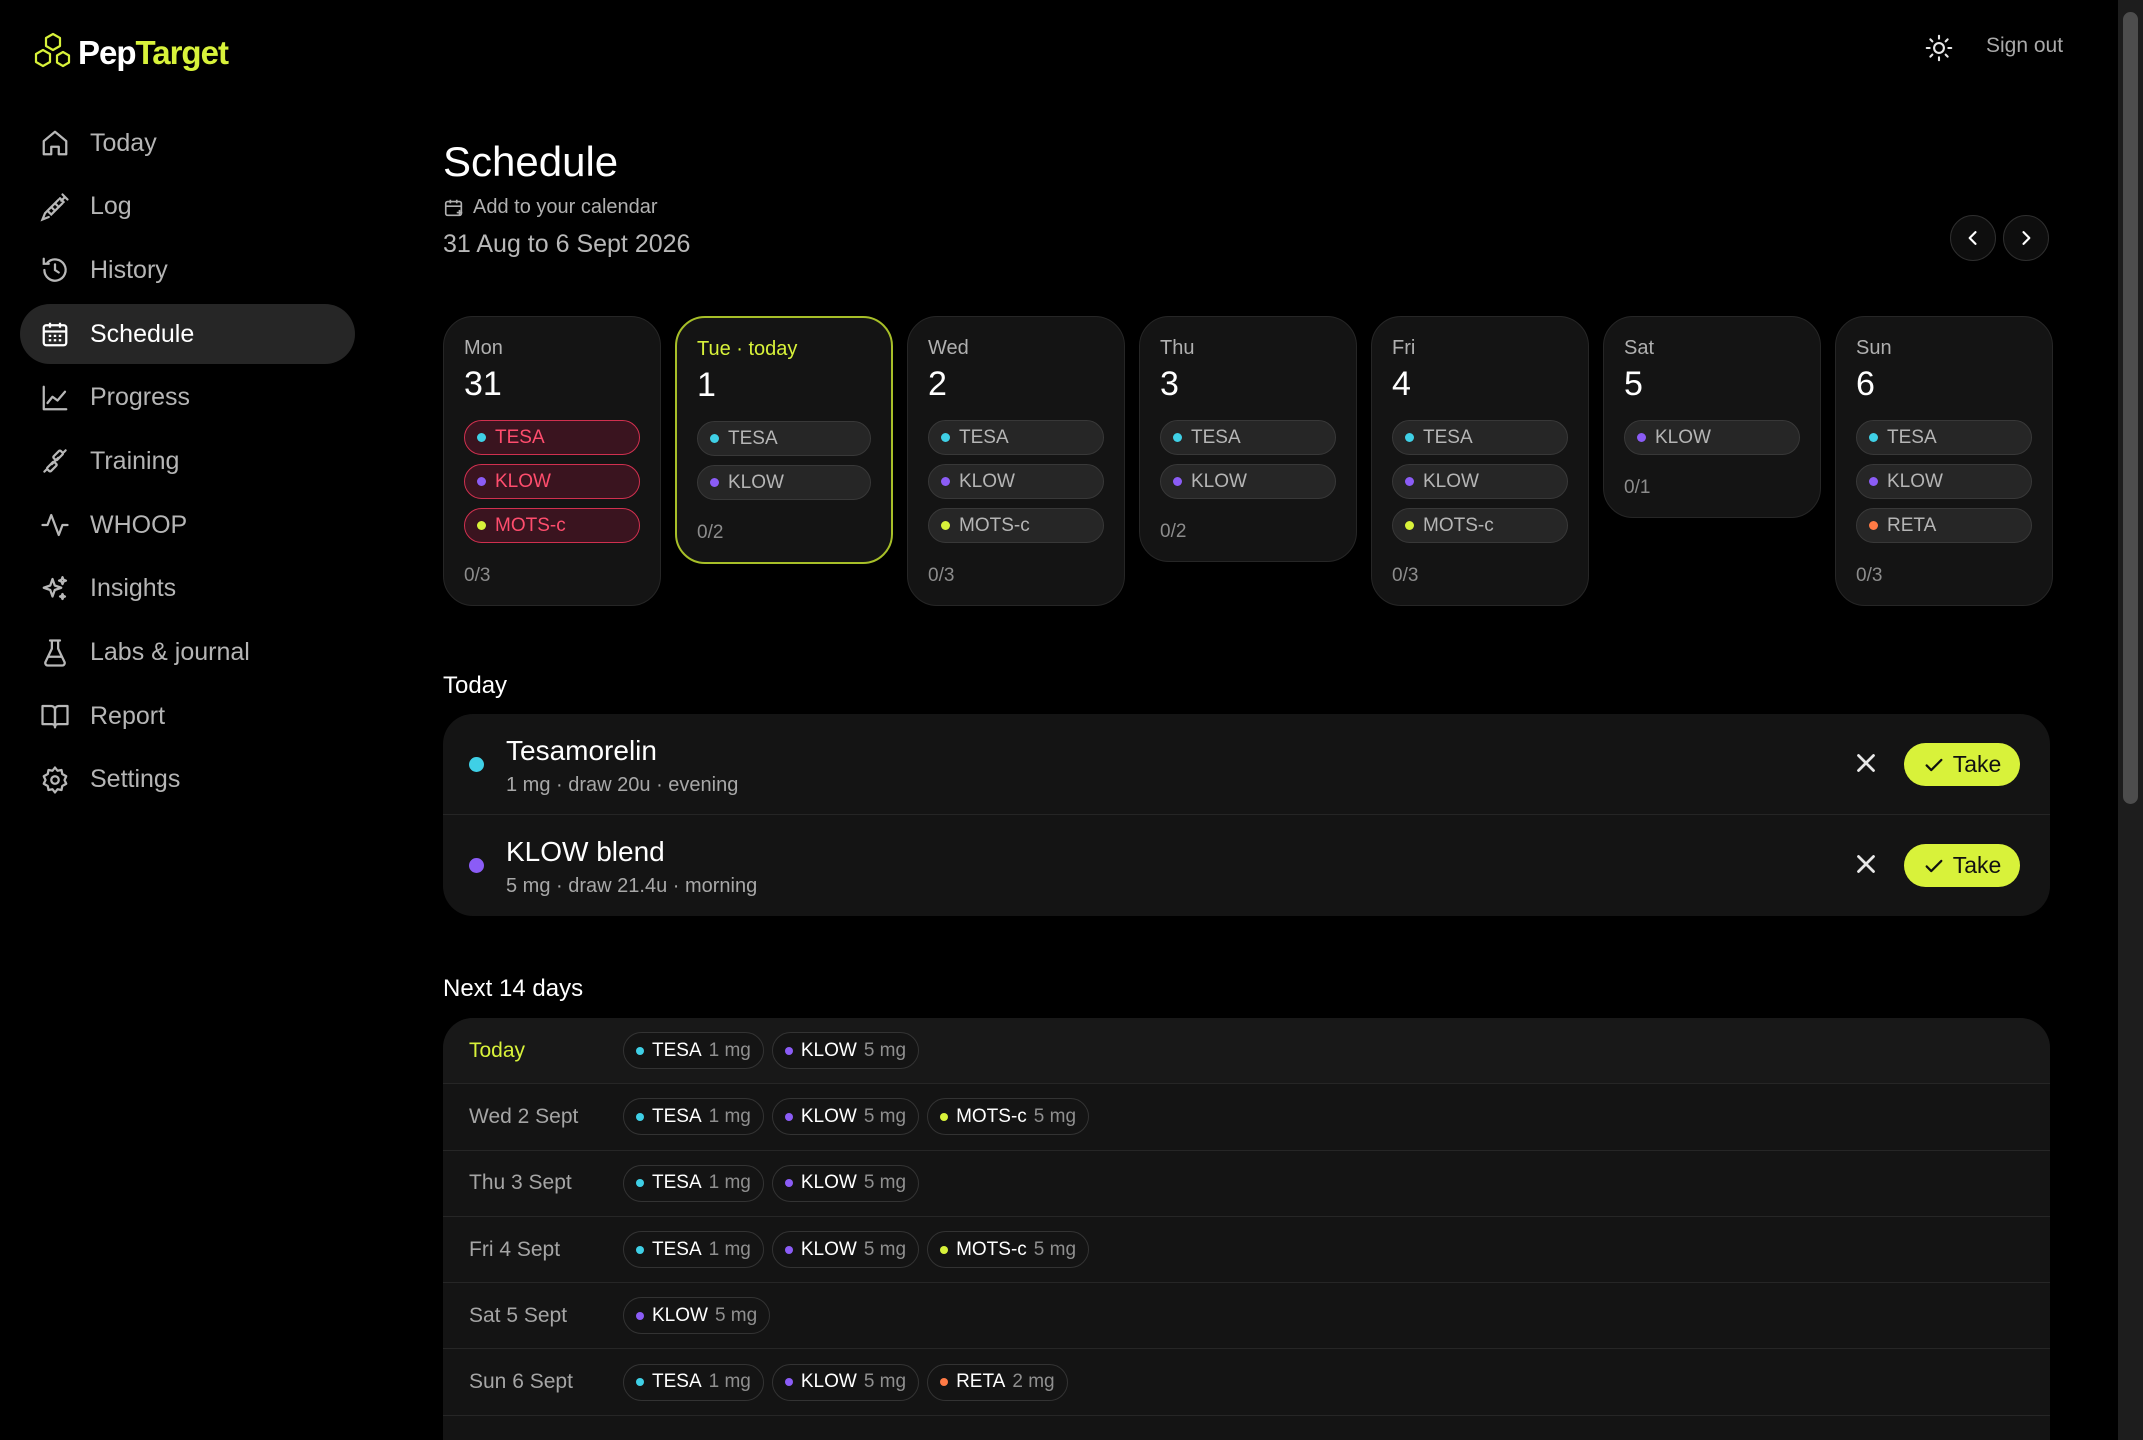 The image size is (2143, 1440). What do you see at coordinates (567, 244) in the screenshot?
I see `date-range: 31 Aug to 6 Sept 2026` at bounding box center [567, 244].